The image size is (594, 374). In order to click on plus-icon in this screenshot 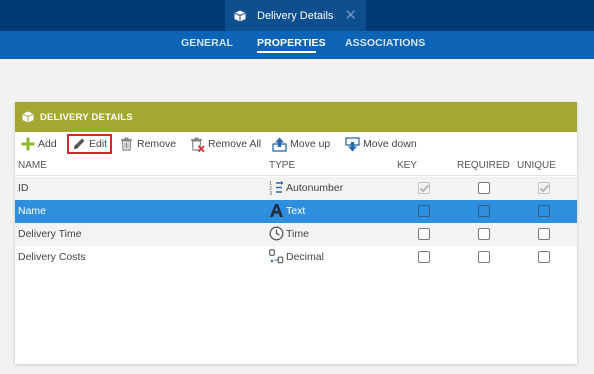, I will do `click(27, 144)`.